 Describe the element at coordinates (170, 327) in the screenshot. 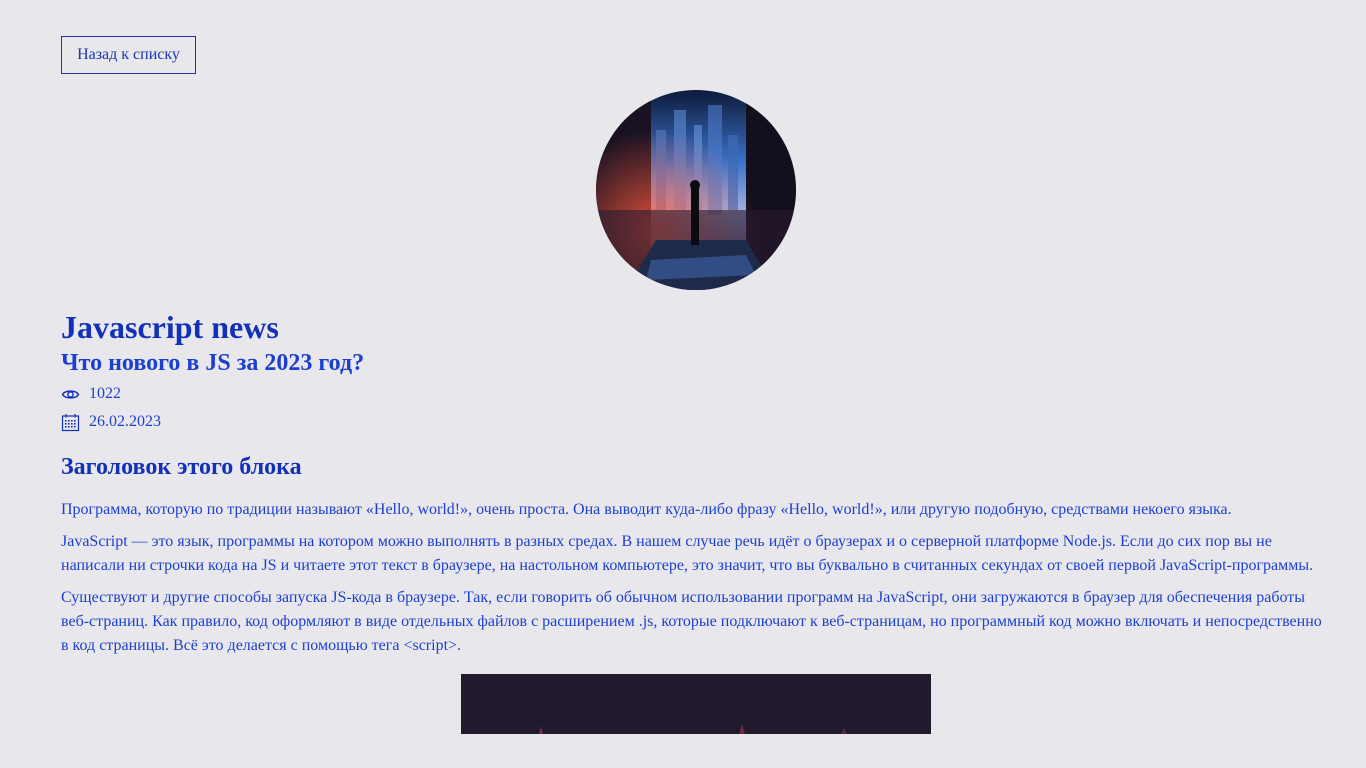

I see `article-title: Javascript news` at that location.